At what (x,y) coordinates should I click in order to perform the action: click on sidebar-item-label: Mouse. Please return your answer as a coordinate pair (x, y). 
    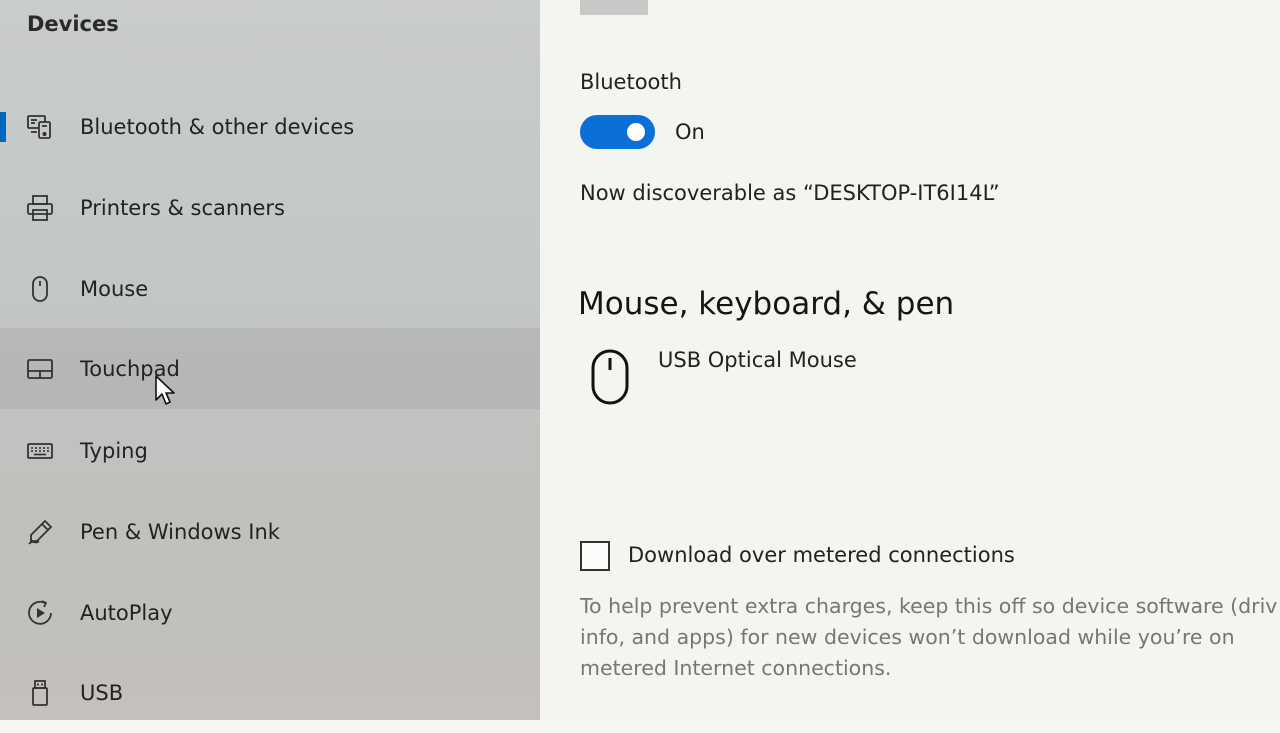
    Looking at the image, I should click on (114, 288).